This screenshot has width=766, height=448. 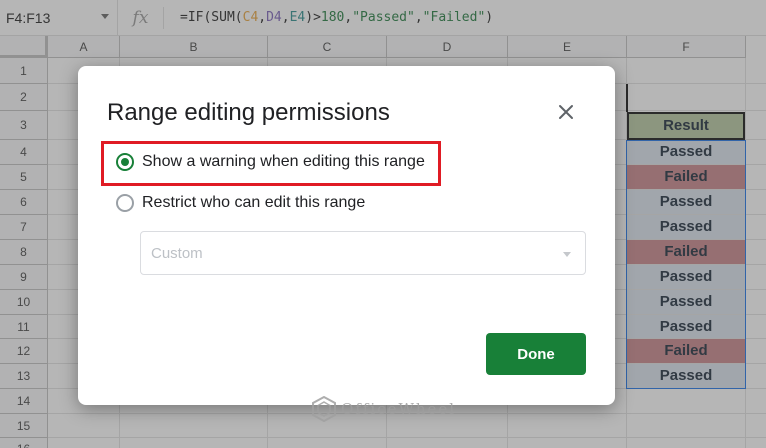 I want to click on permission-select: Custom, so click(x=363, y=253).